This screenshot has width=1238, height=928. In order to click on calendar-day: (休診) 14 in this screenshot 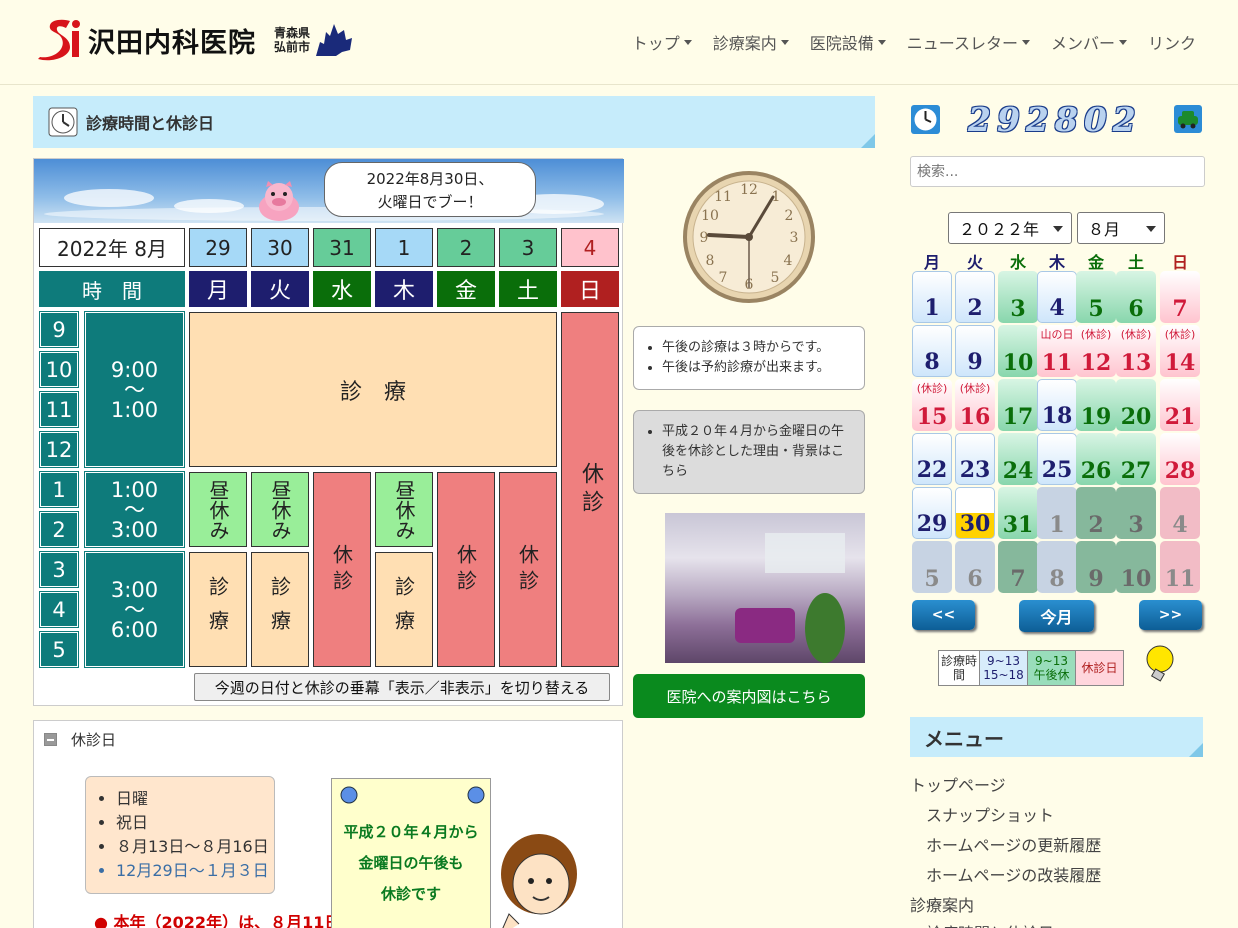, I will do `click(1180, 351)`.